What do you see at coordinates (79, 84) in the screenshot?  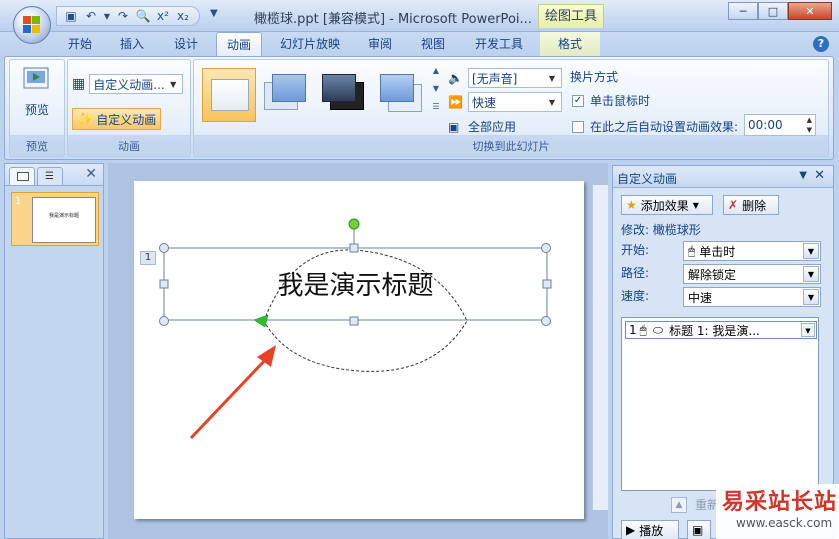 I see `animate-icon: ▦` at bounding box center [79, 84].